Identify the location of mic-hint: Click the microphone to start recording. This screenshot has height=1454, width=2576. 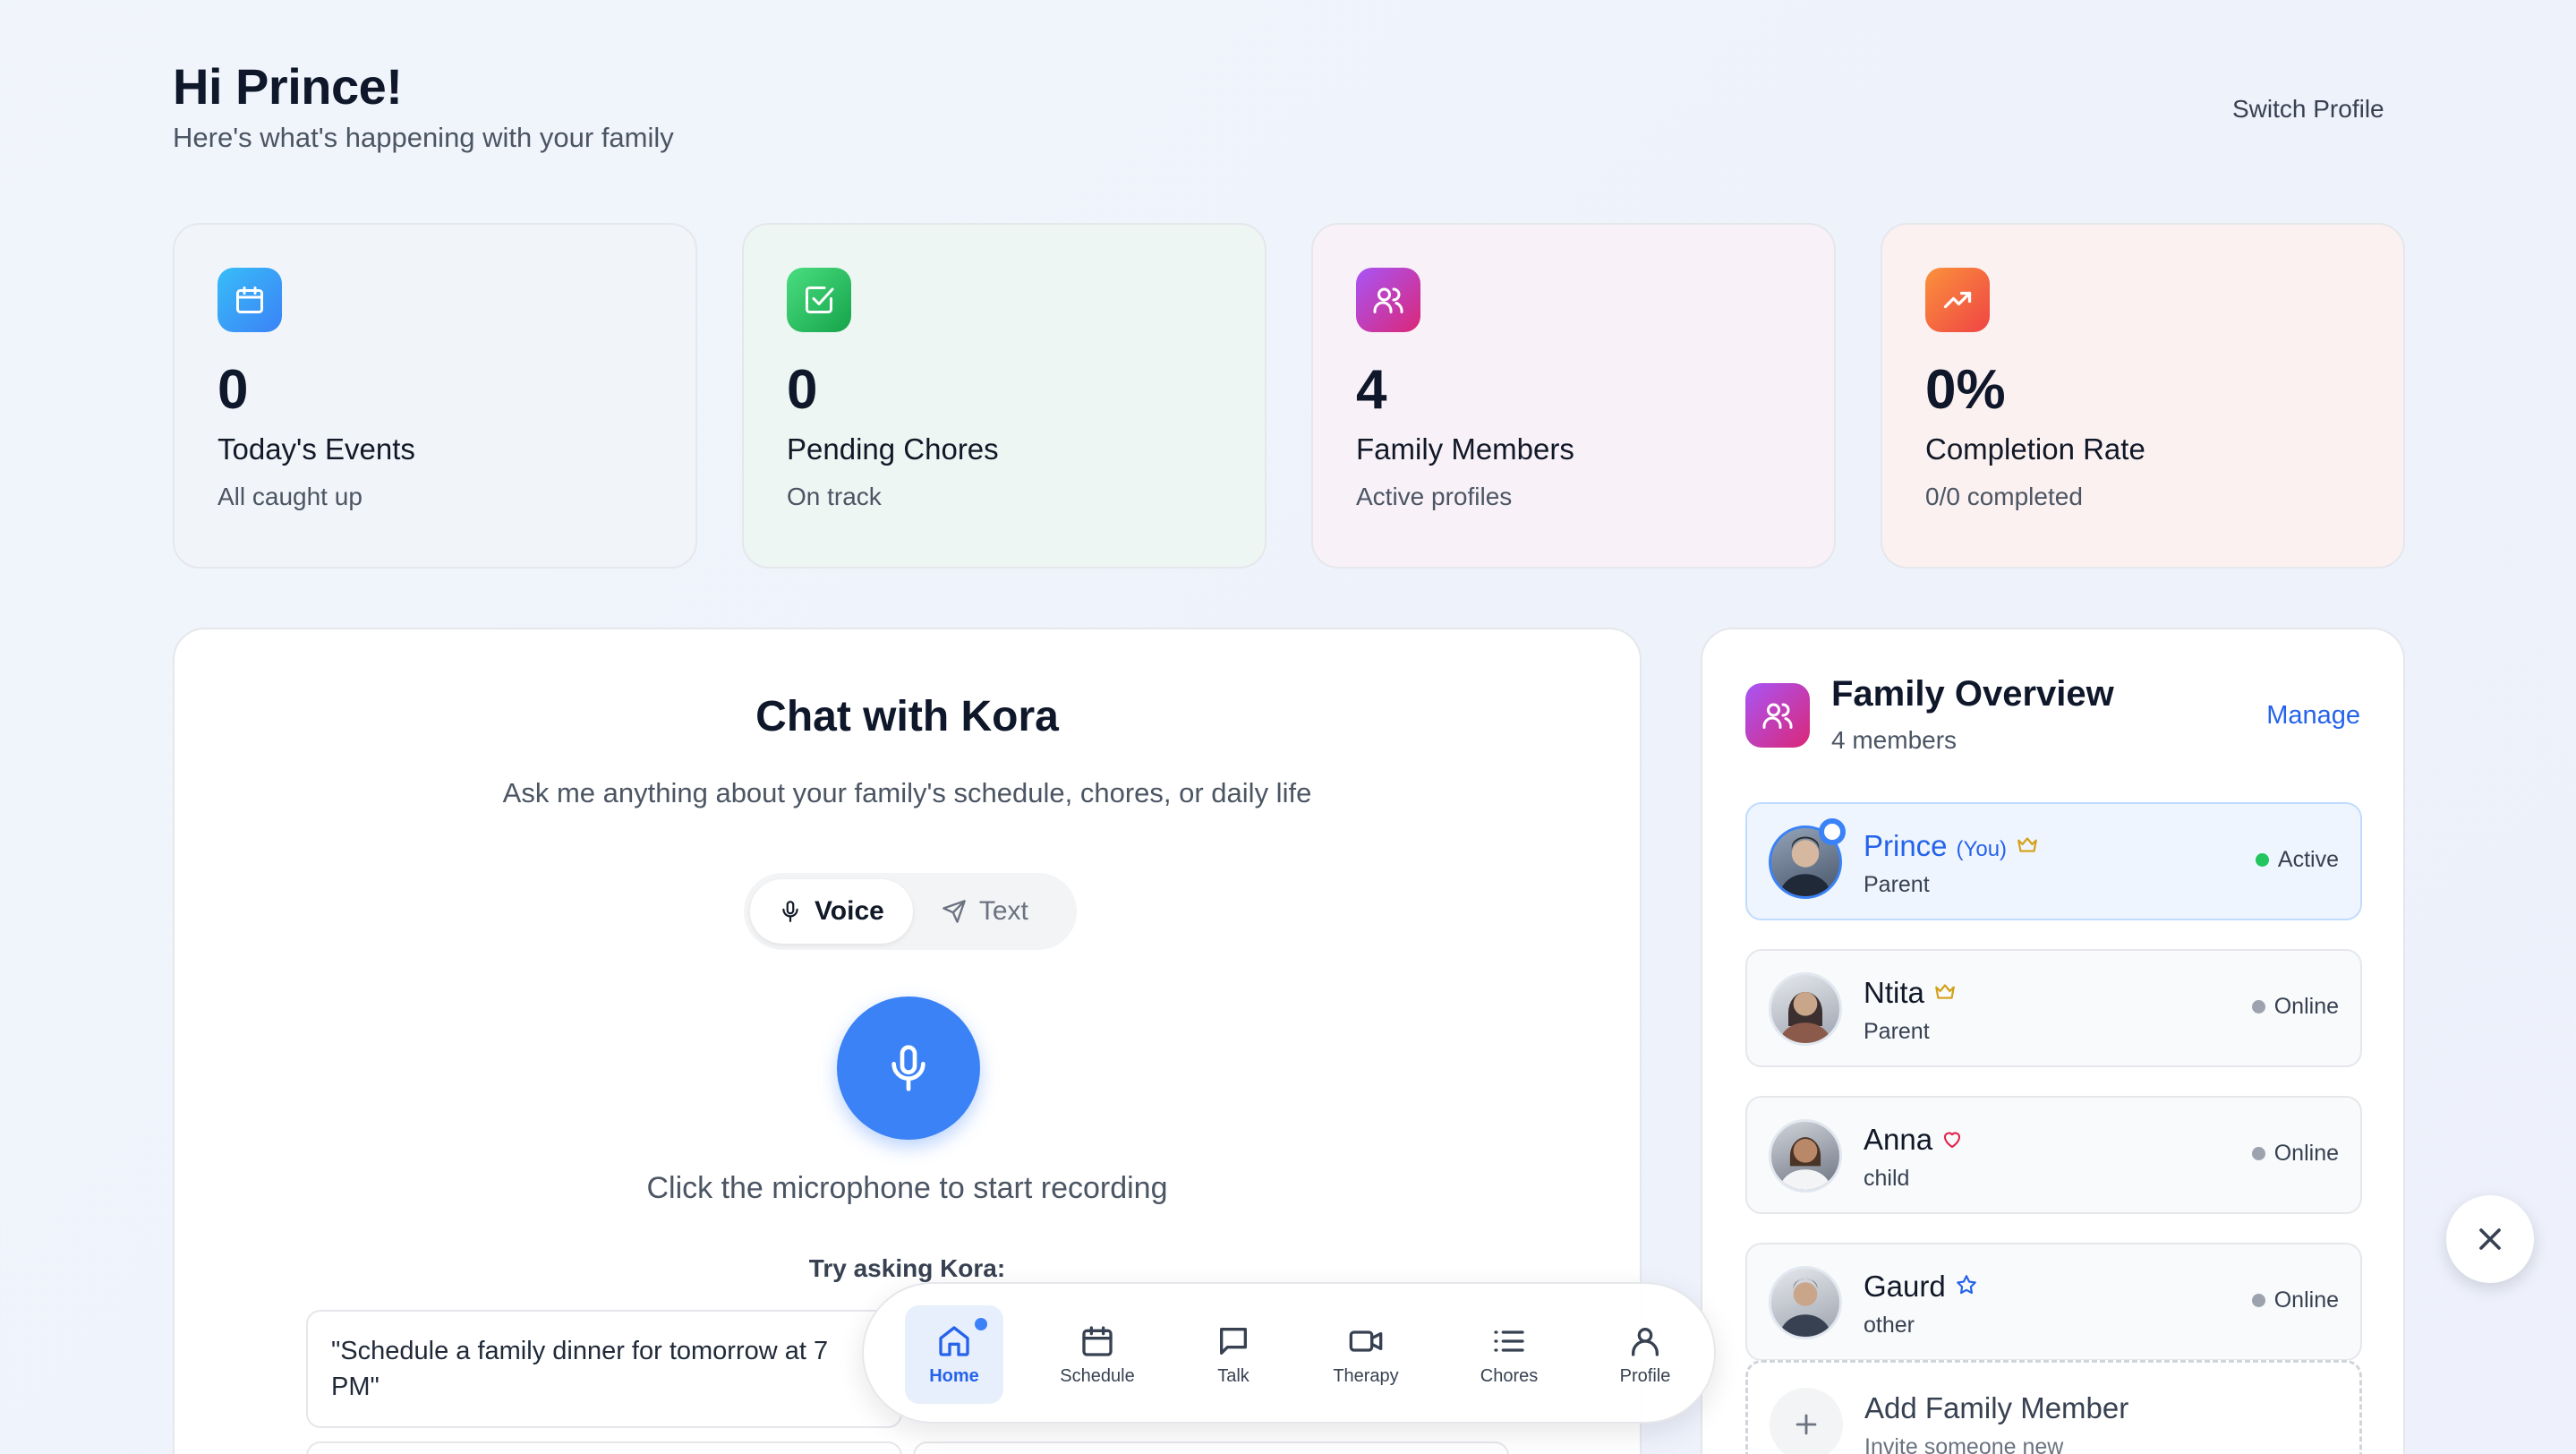
(907, 1188).